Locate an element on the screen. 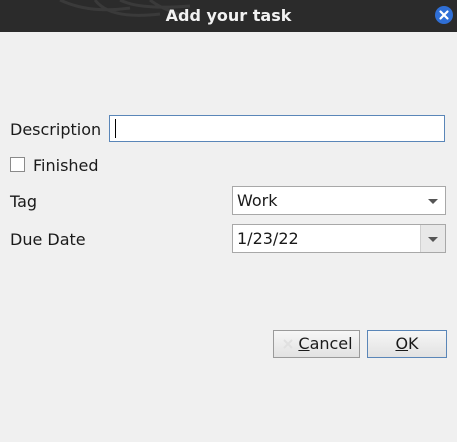  tag-select-value: Work is located at coordinates (257, 200).